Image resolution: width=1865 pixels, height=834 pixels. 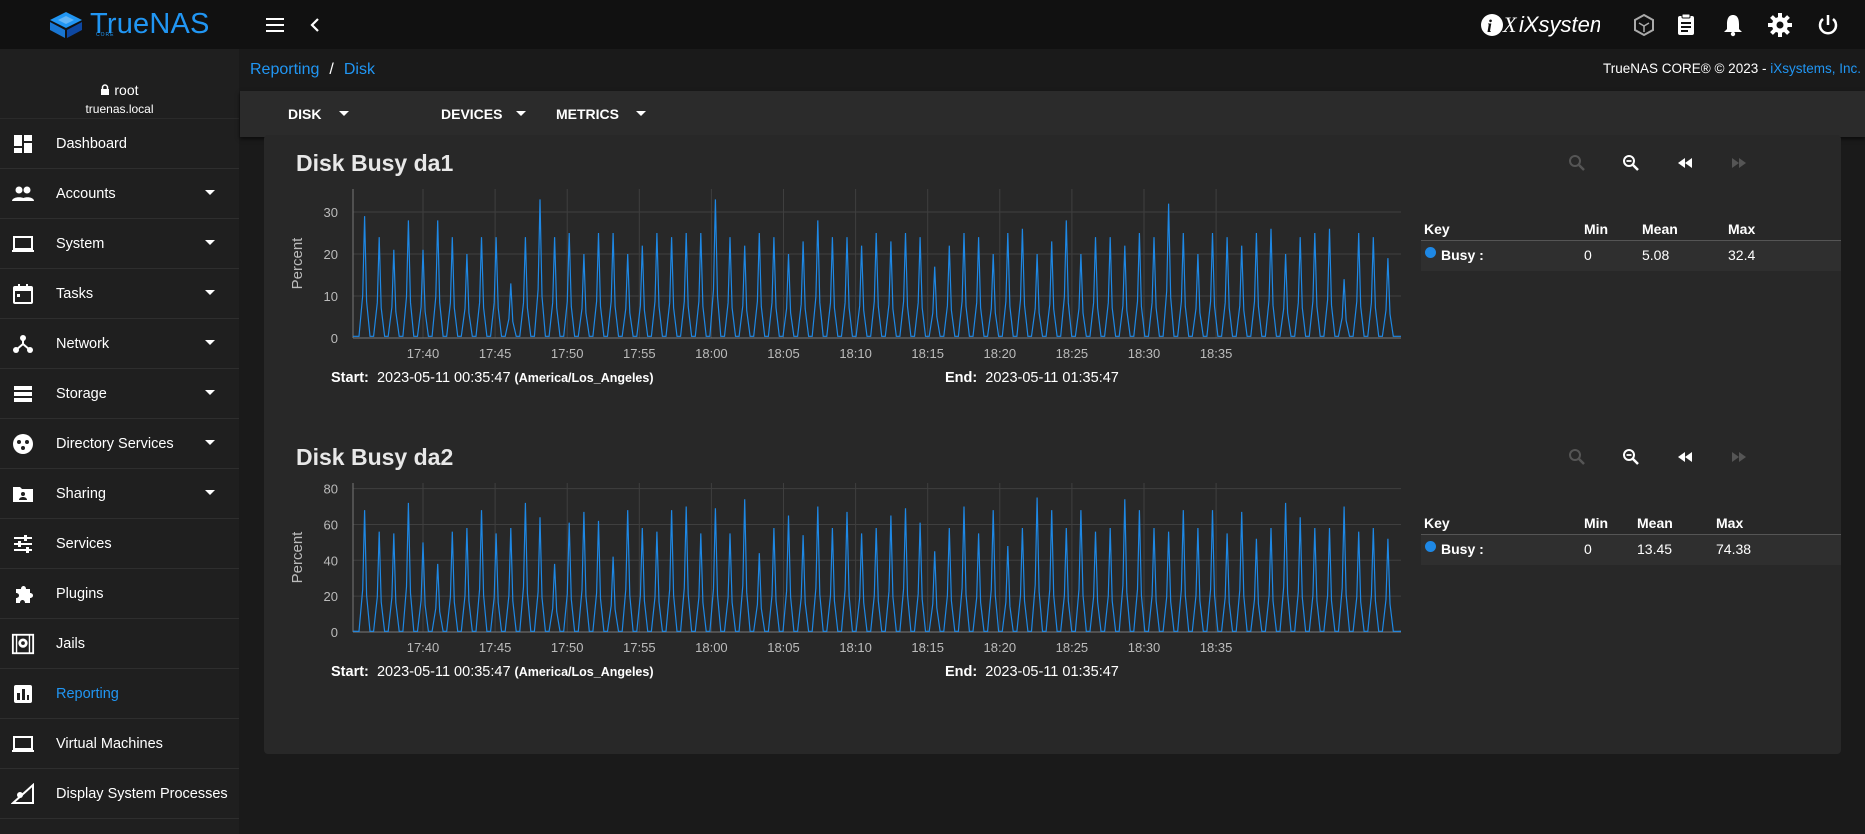 What do you see at coordinates (1052, 672) in the screenshot?
I see `end-value: 2023-05-11 01:35:47` at bounding box center [1052, 672].